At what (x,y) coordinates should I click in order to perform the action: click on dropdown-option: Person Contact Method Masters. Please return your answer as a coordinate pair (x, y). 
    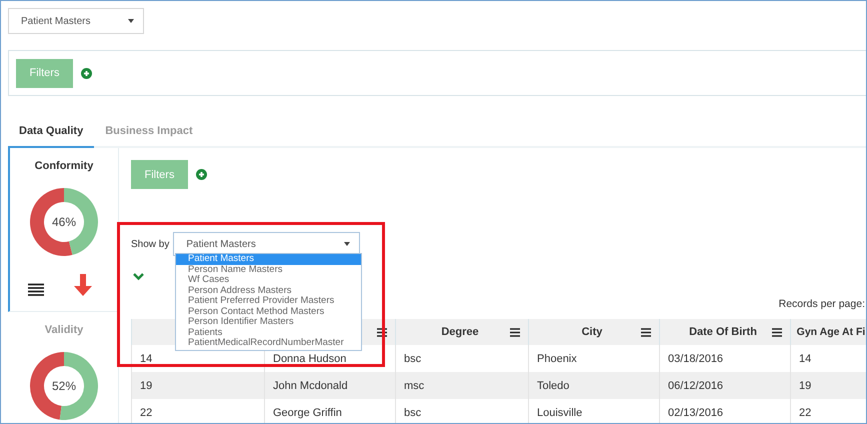
    Looking at the image, I should click on (268, 311).